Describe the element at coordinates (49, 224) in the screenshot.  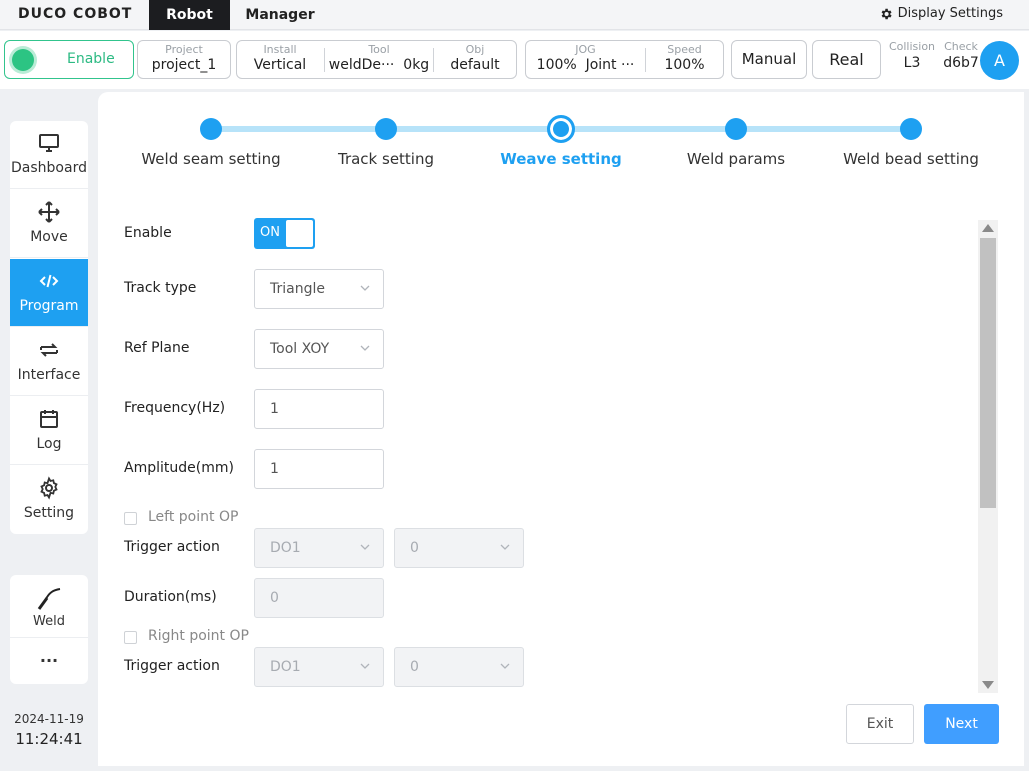
I see `sidebar-item-move: Move` at that location.